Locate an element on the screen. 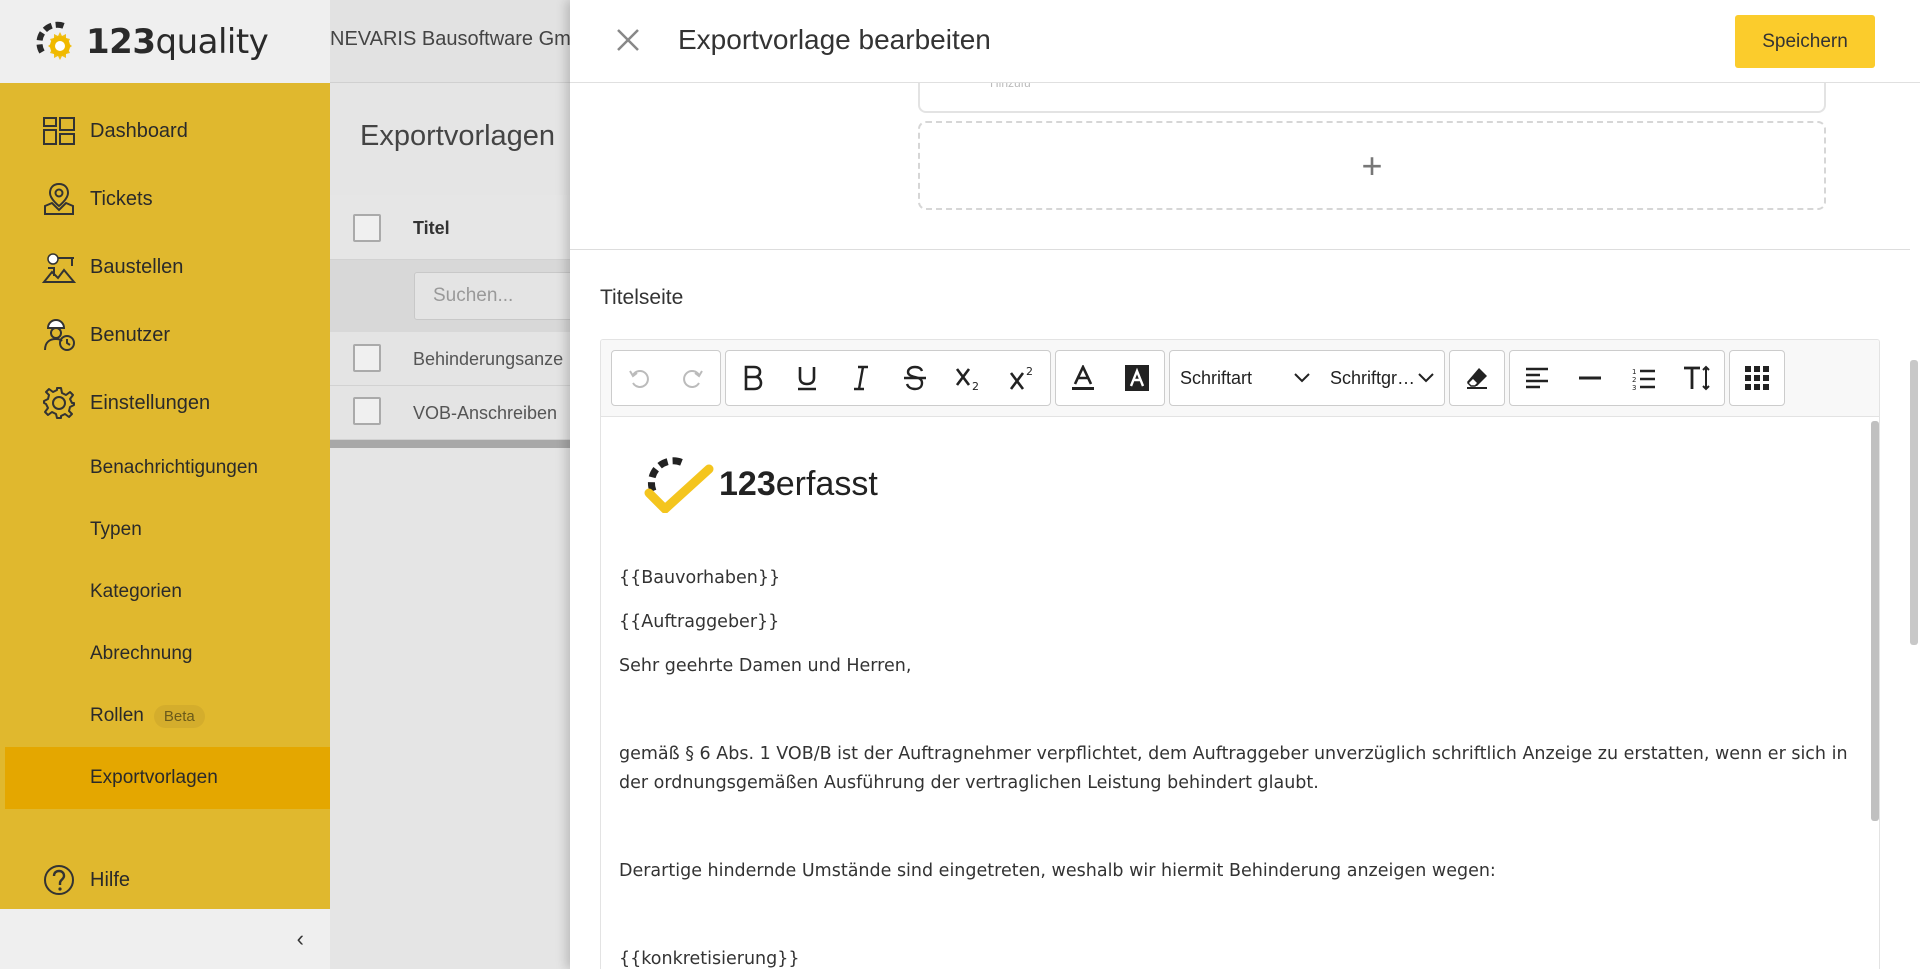 This screenshot has height=969, width=1920. sidebar-item-baustellen: Baustellen is located at coordinates (165, 267).